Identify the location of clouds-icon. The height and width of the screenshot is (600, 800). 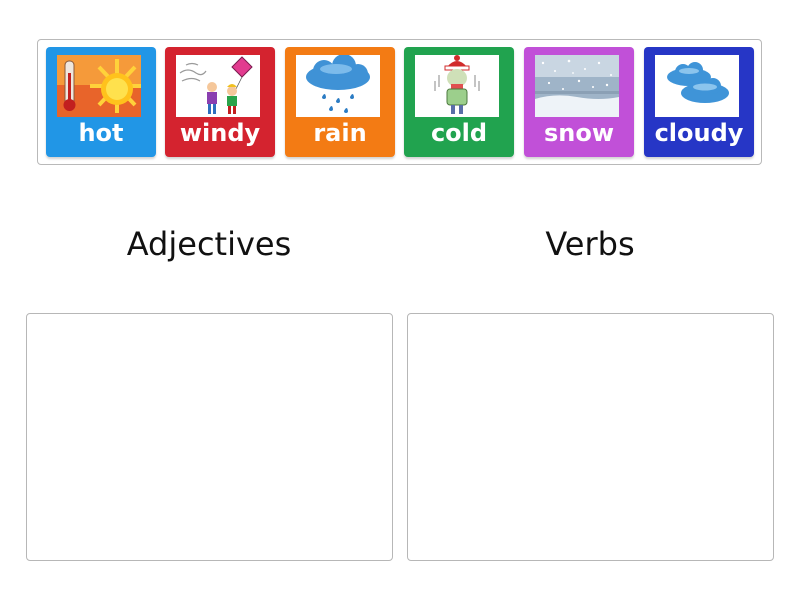
(697, 86).